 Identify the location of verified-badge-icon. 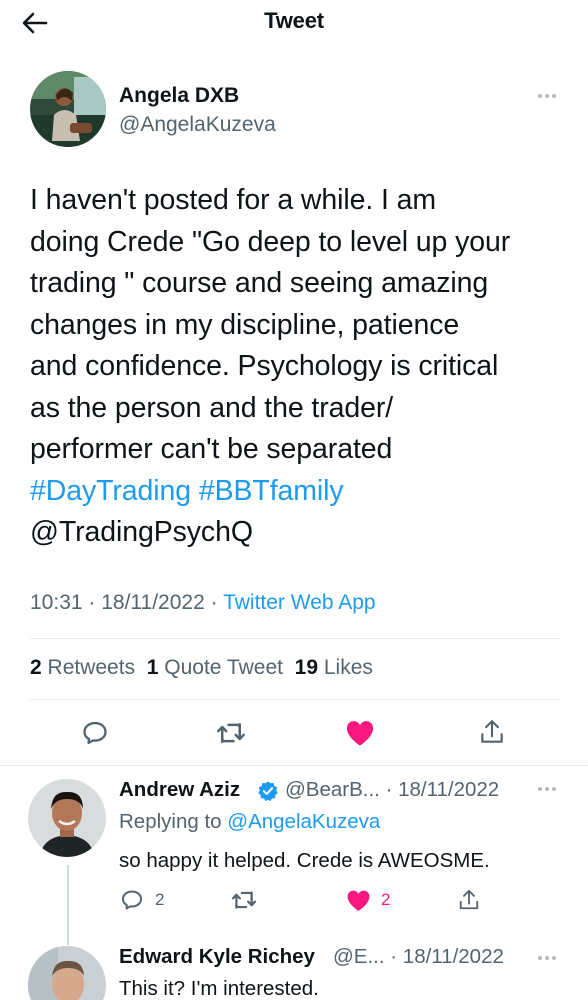
(268, 791).